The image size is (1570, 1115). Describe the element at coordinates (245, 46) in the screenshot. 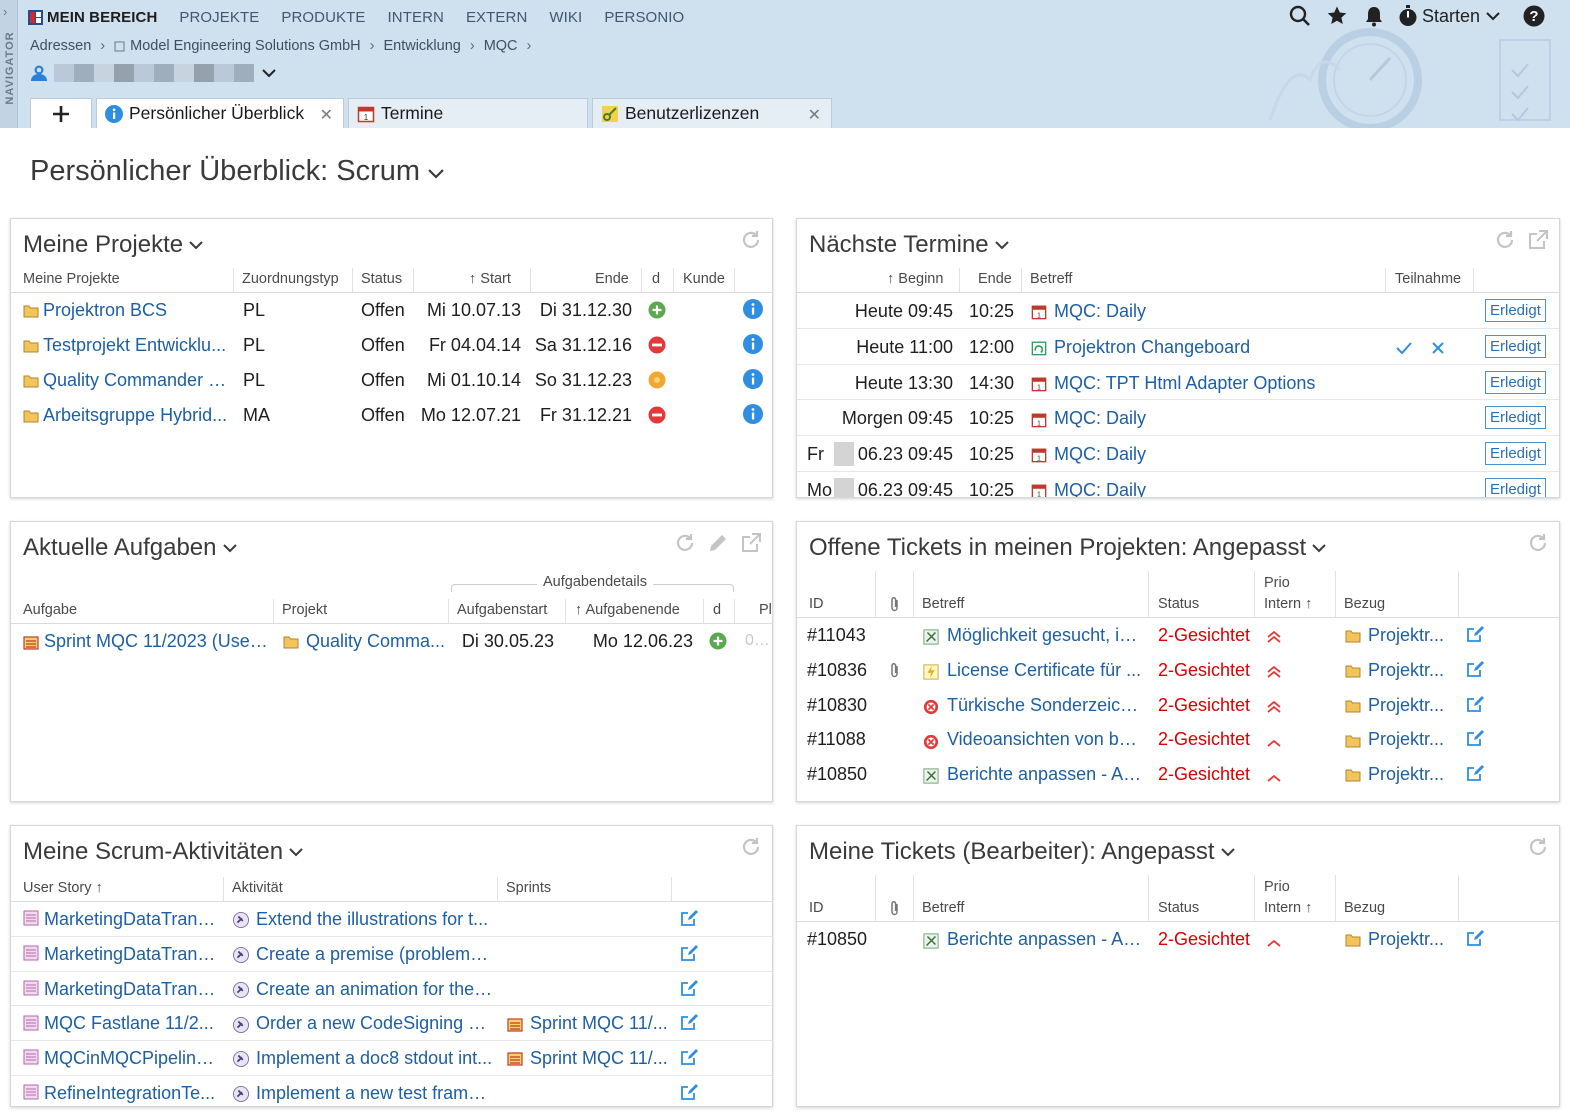

I see `breadcrumb-company: Model Engineering Solutions GmbH` at that location.